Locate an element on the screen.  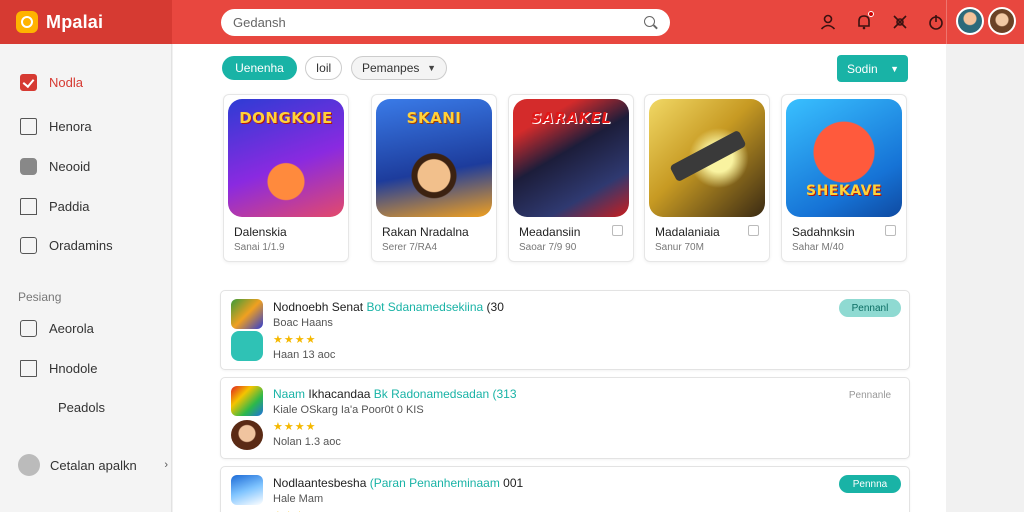
search-input is located at coordinates (438, 22).